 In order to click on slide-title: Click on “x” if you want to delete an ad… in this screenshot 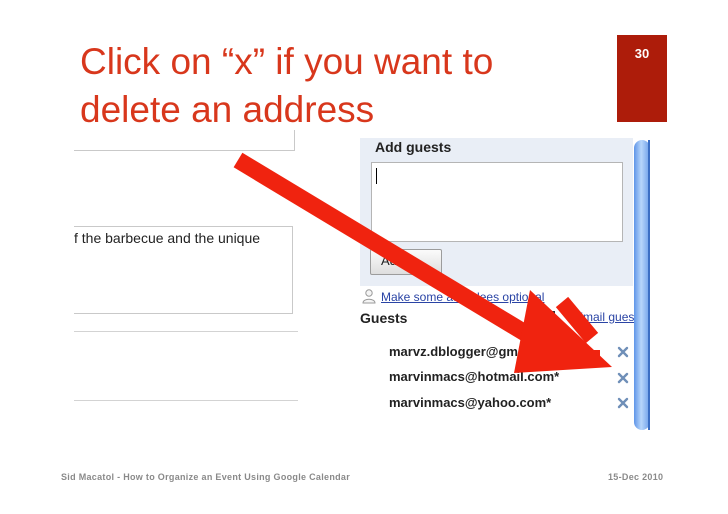, I will do `click(340, 86)`.